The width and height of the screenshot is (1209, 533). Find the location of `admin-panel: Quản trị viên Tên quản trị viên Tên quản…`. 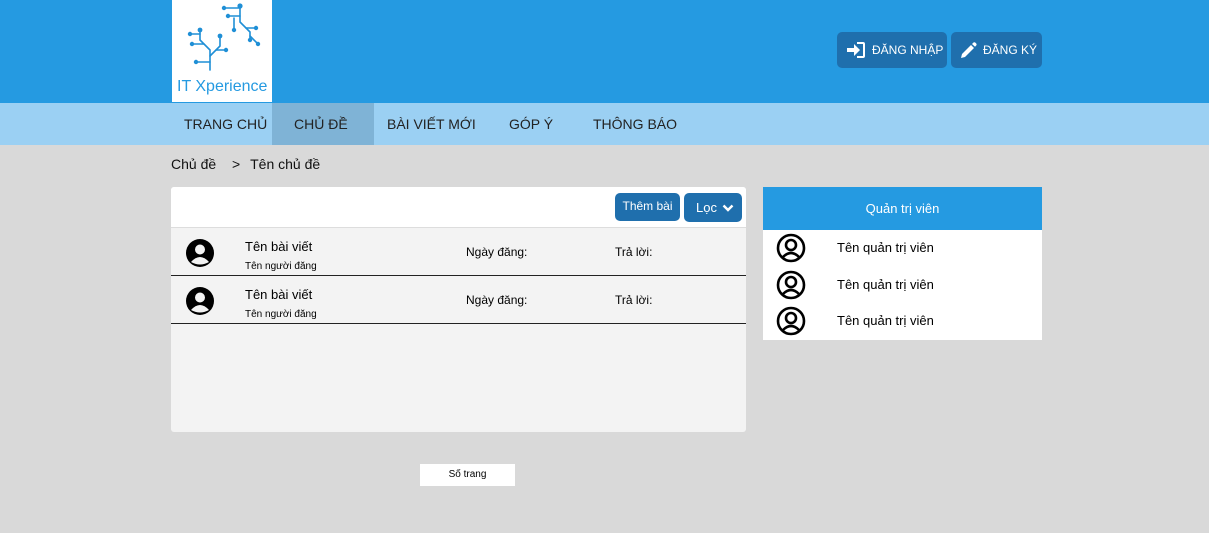

admin-panel: Quản trị viên Tên quản trị viên Tên quản… is located at coordinates (902, 263).